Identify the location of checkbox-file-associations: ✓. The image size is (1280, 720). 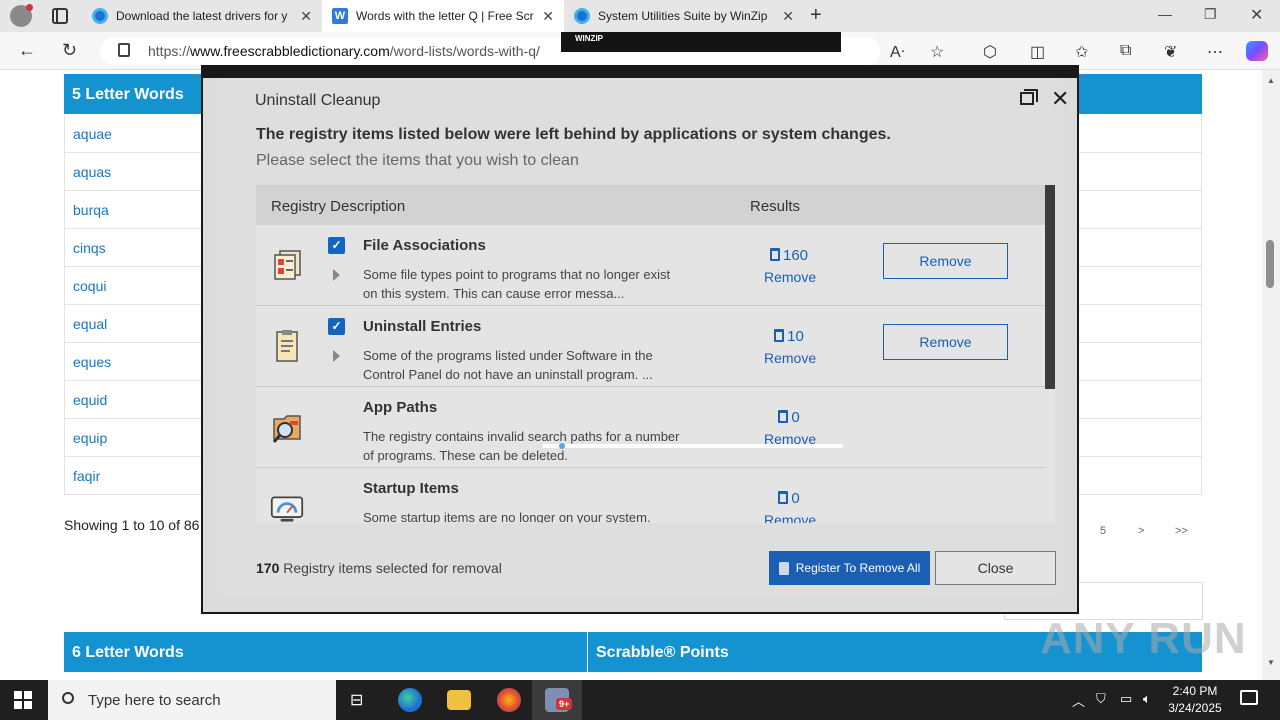
(336, 245).